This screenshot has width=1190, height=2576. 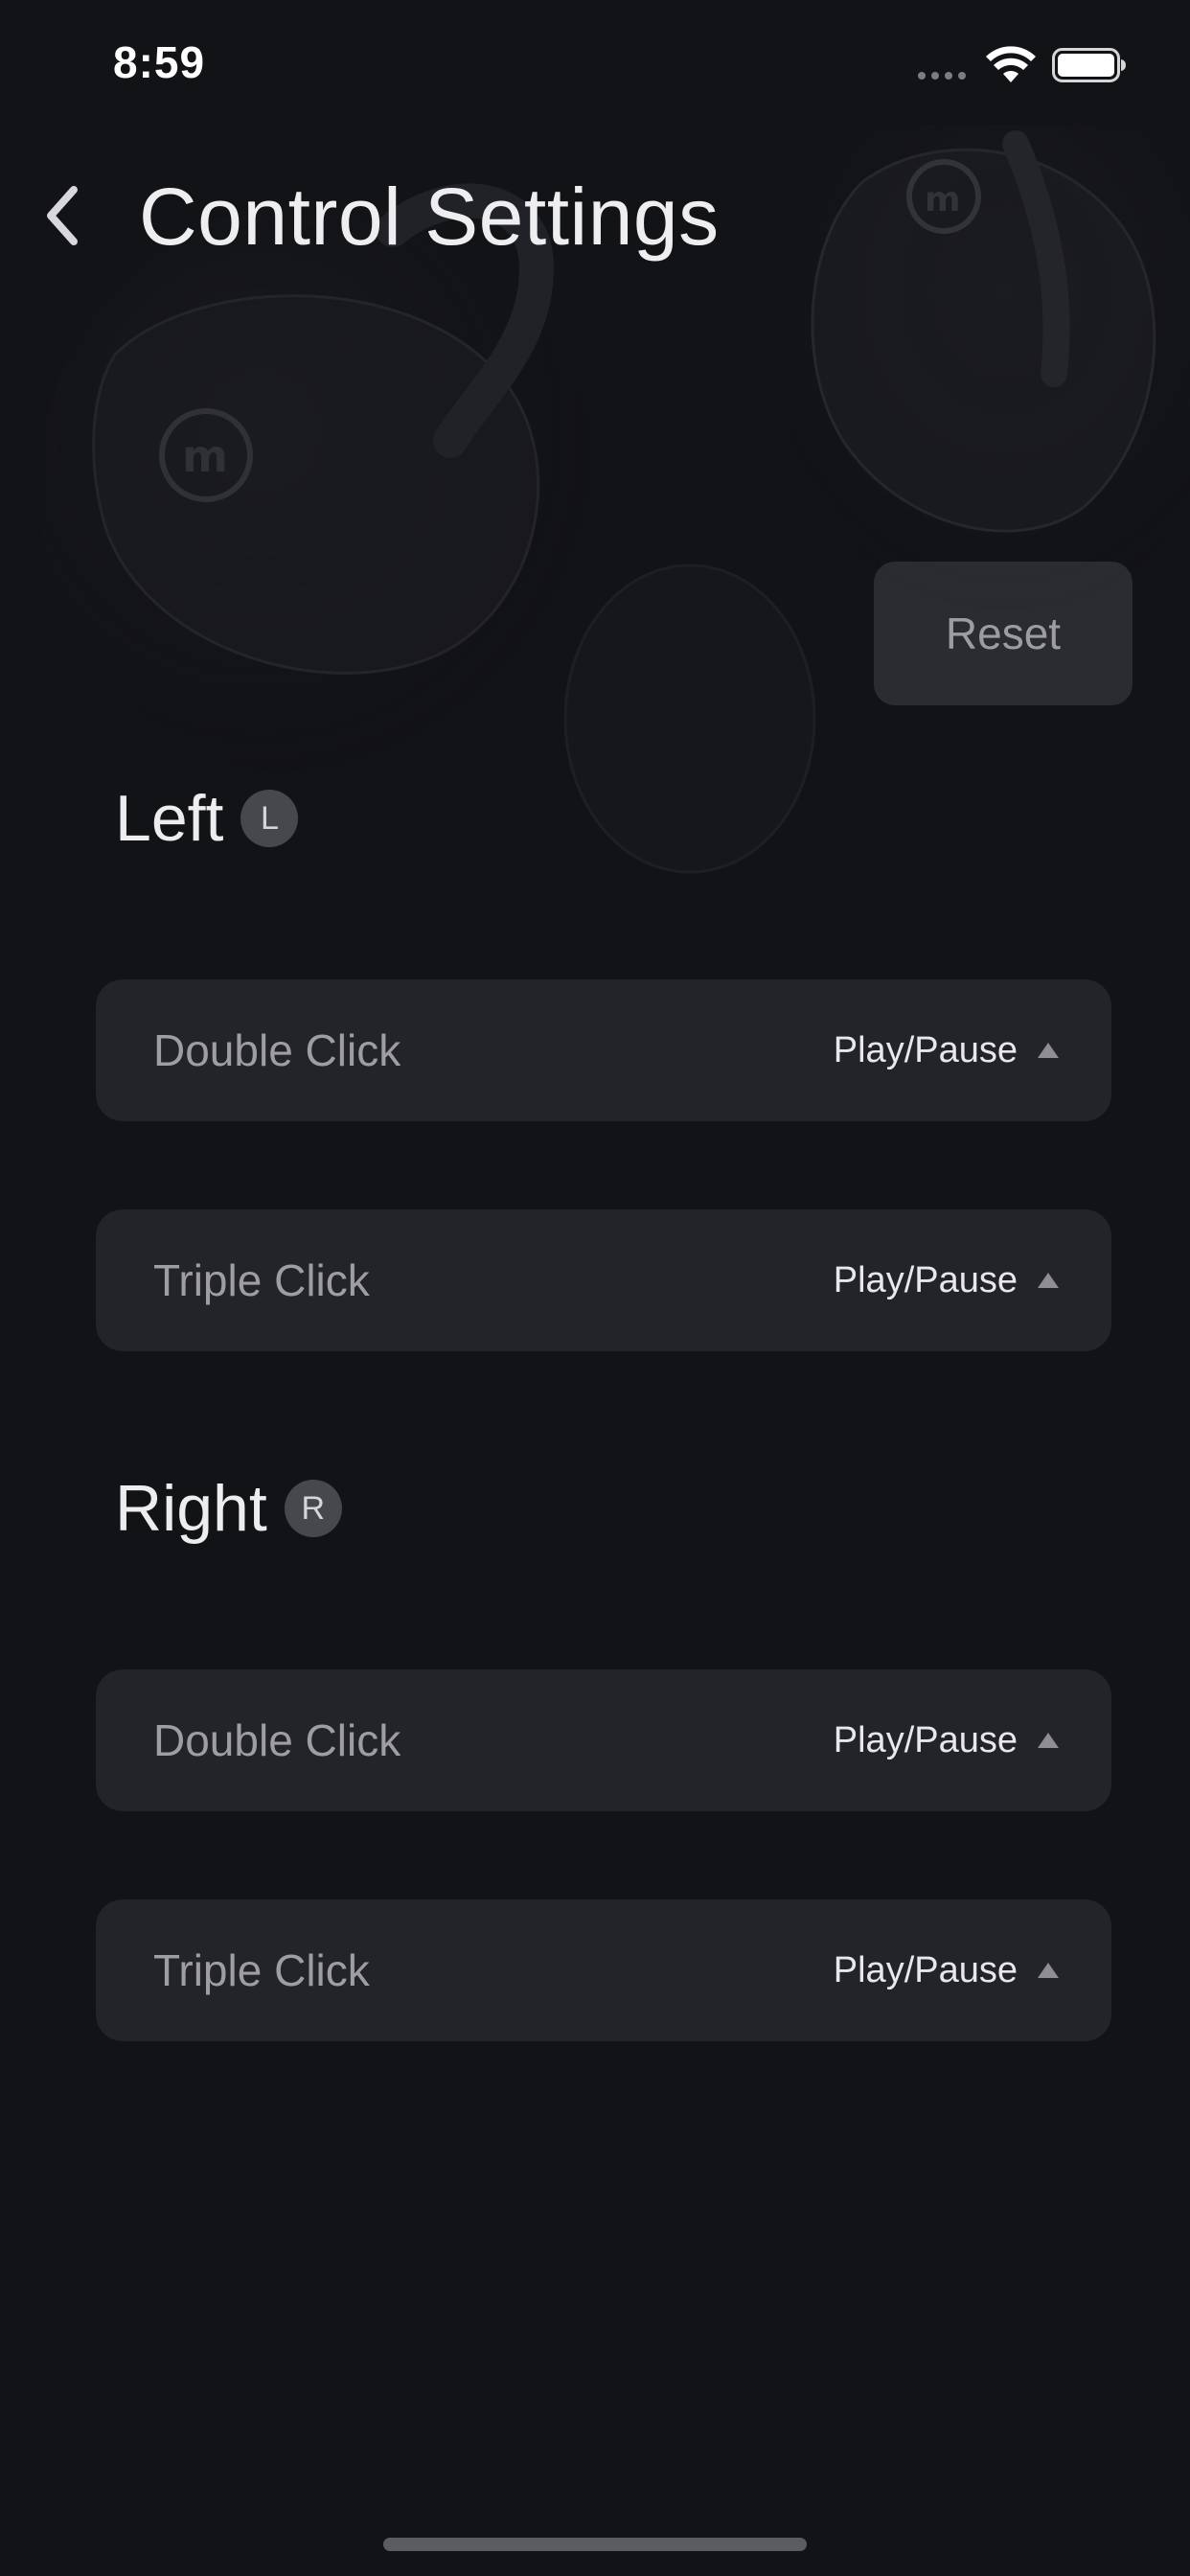 I want to click on home-indicator, so click(x=595, y=2544).